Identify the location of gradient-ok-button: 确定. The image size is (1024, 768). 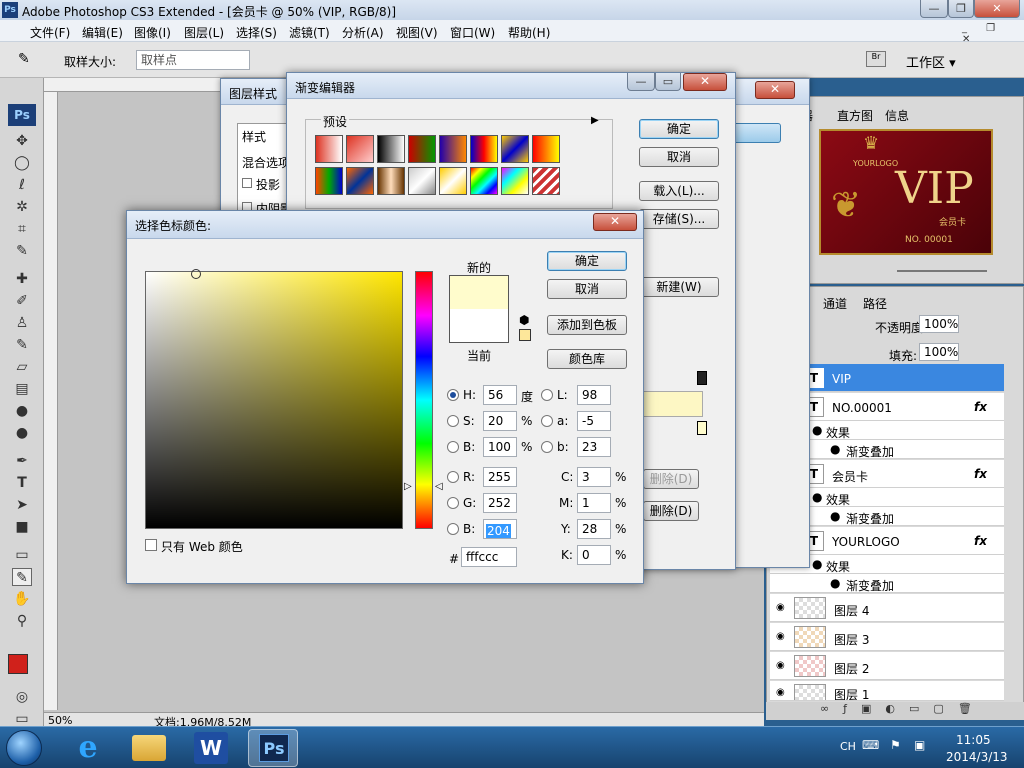
(679, 129).